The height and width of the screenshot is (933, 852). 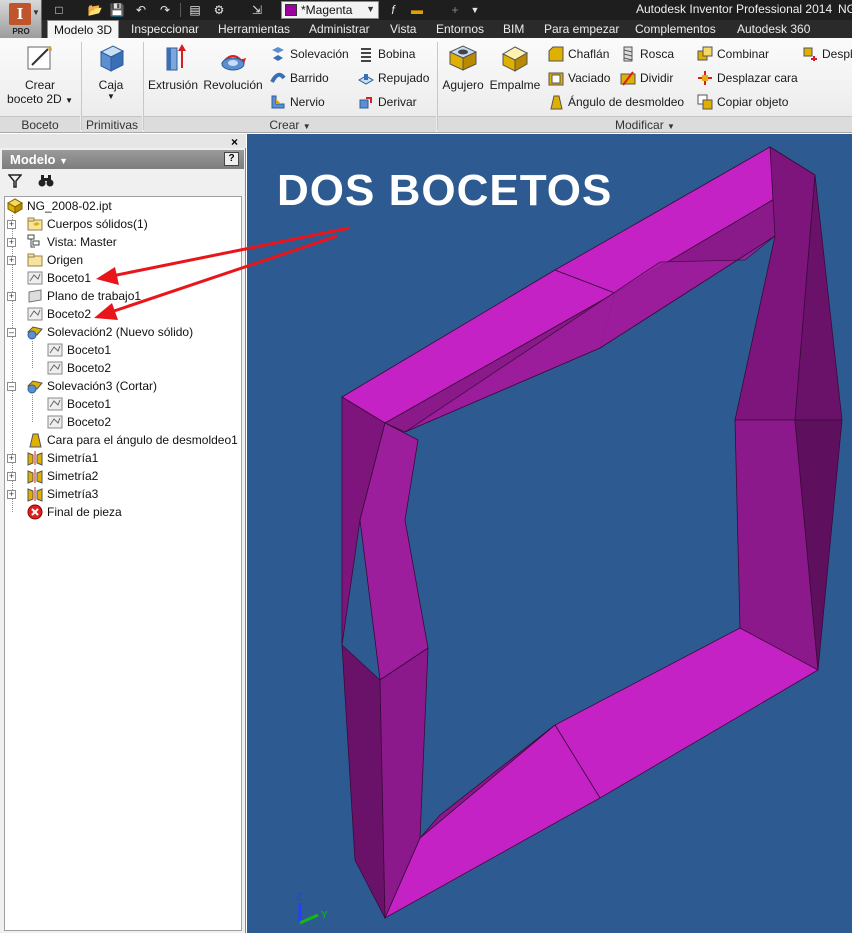 What do you see at coordinates (219, 10) in the screenshot?
I see `update-icon: ⚙` at bounding box center [219, 10].